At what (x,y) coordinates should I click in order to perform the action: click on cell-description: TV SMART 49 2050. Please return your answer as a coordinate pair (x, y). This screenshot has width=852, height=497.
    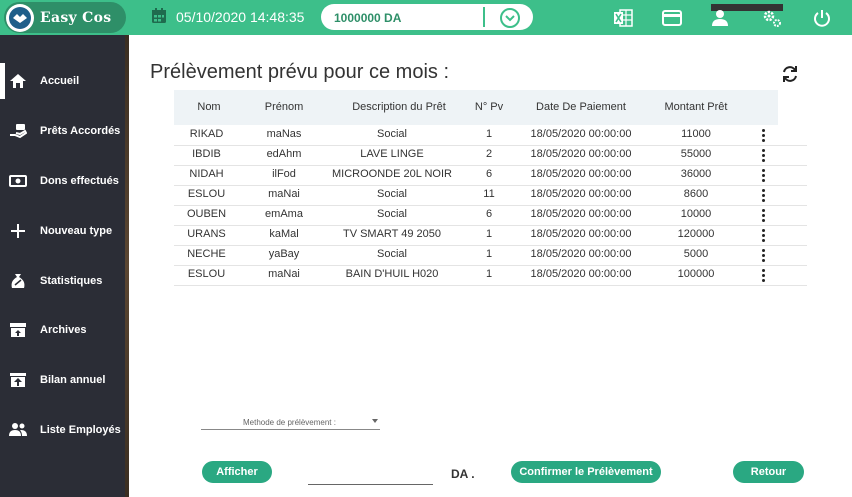
    Looking at the image, I should click on (392, 234).